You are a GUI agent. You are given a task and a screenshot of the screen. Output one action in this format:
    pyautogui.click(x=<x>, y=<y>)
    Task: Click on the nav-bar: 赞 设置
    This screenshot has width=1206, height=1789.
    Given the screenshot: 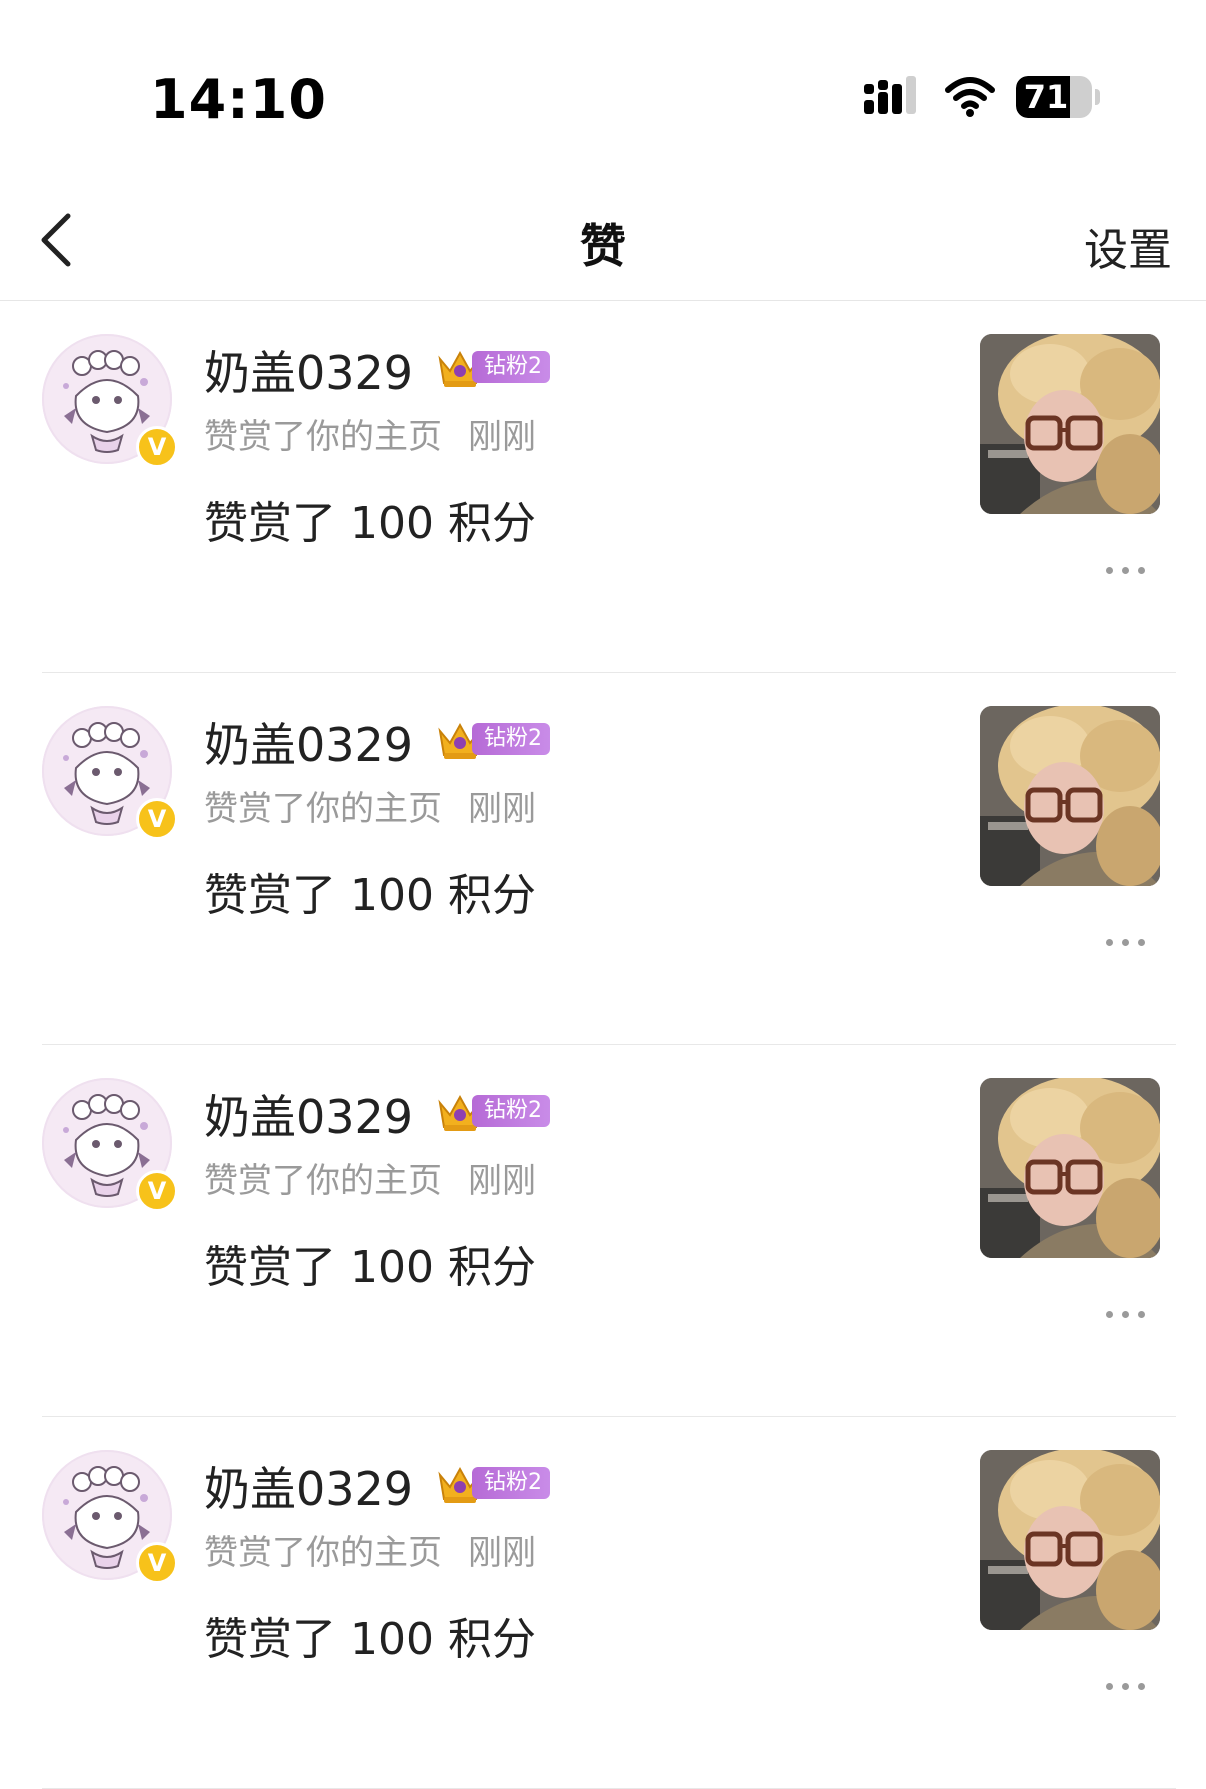 What is the action you would take?
    pyautogui.click(x=603, y=240)
    